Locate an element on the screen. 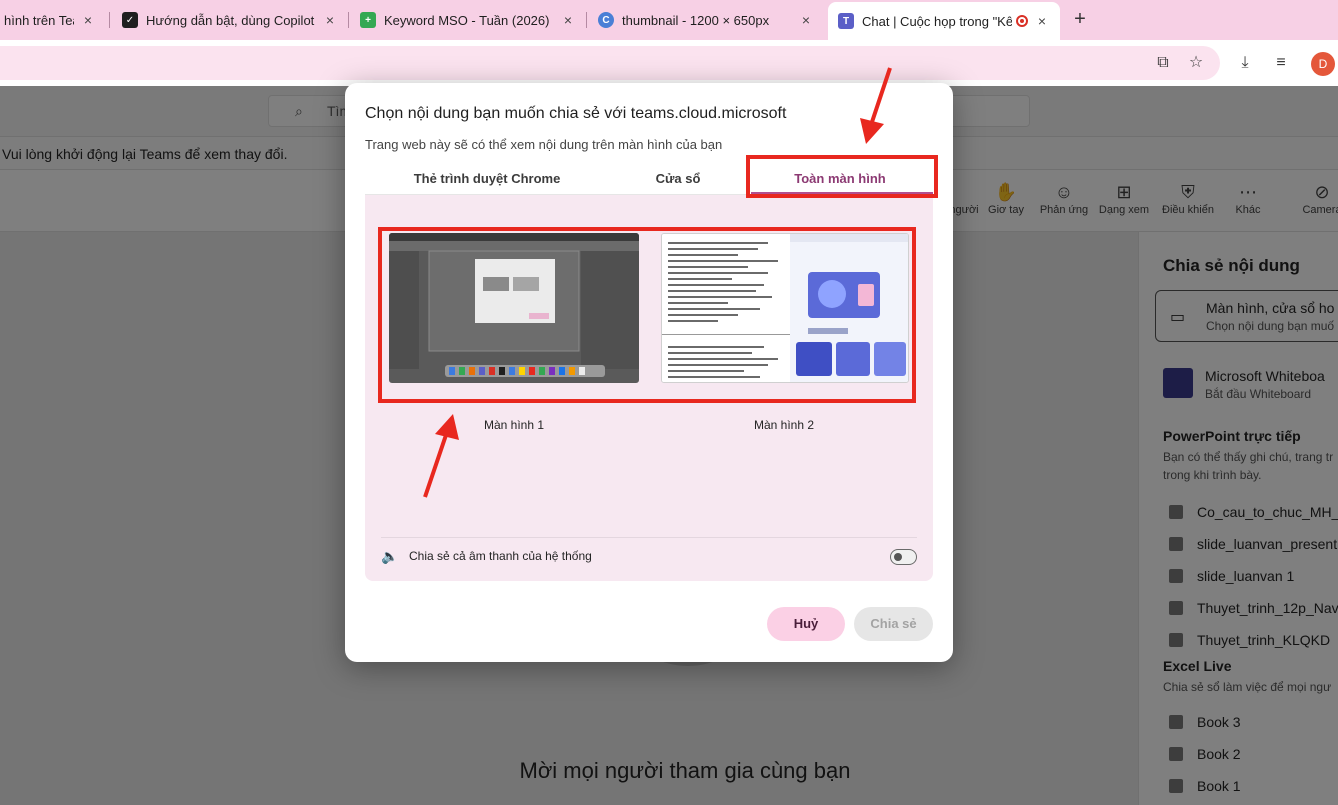  annotation-arrow-2-head is located at coordinates (447, 427).